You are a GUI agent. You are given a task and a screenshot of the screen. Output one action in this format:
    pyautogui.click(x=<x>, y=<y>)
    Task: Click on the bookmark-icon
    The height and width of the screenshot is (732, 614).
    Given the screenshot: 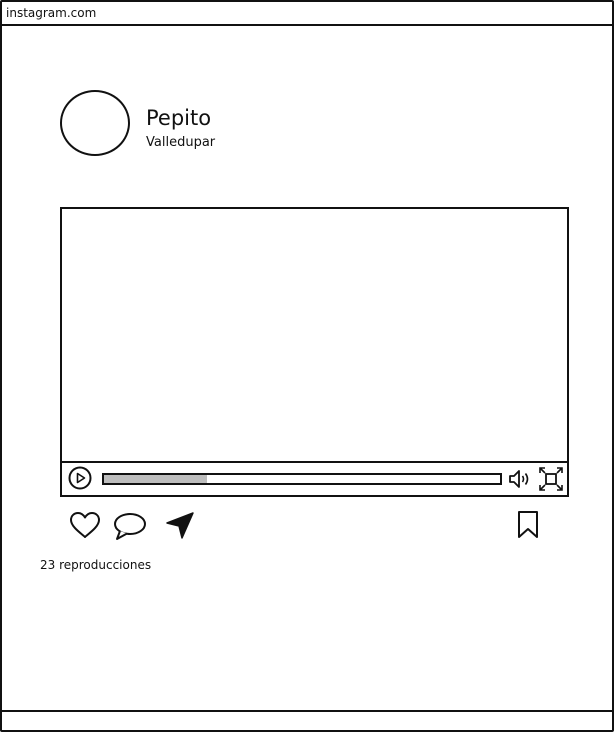 What is the action you would take?
    pyautogui.click(x=529, y=525)
    